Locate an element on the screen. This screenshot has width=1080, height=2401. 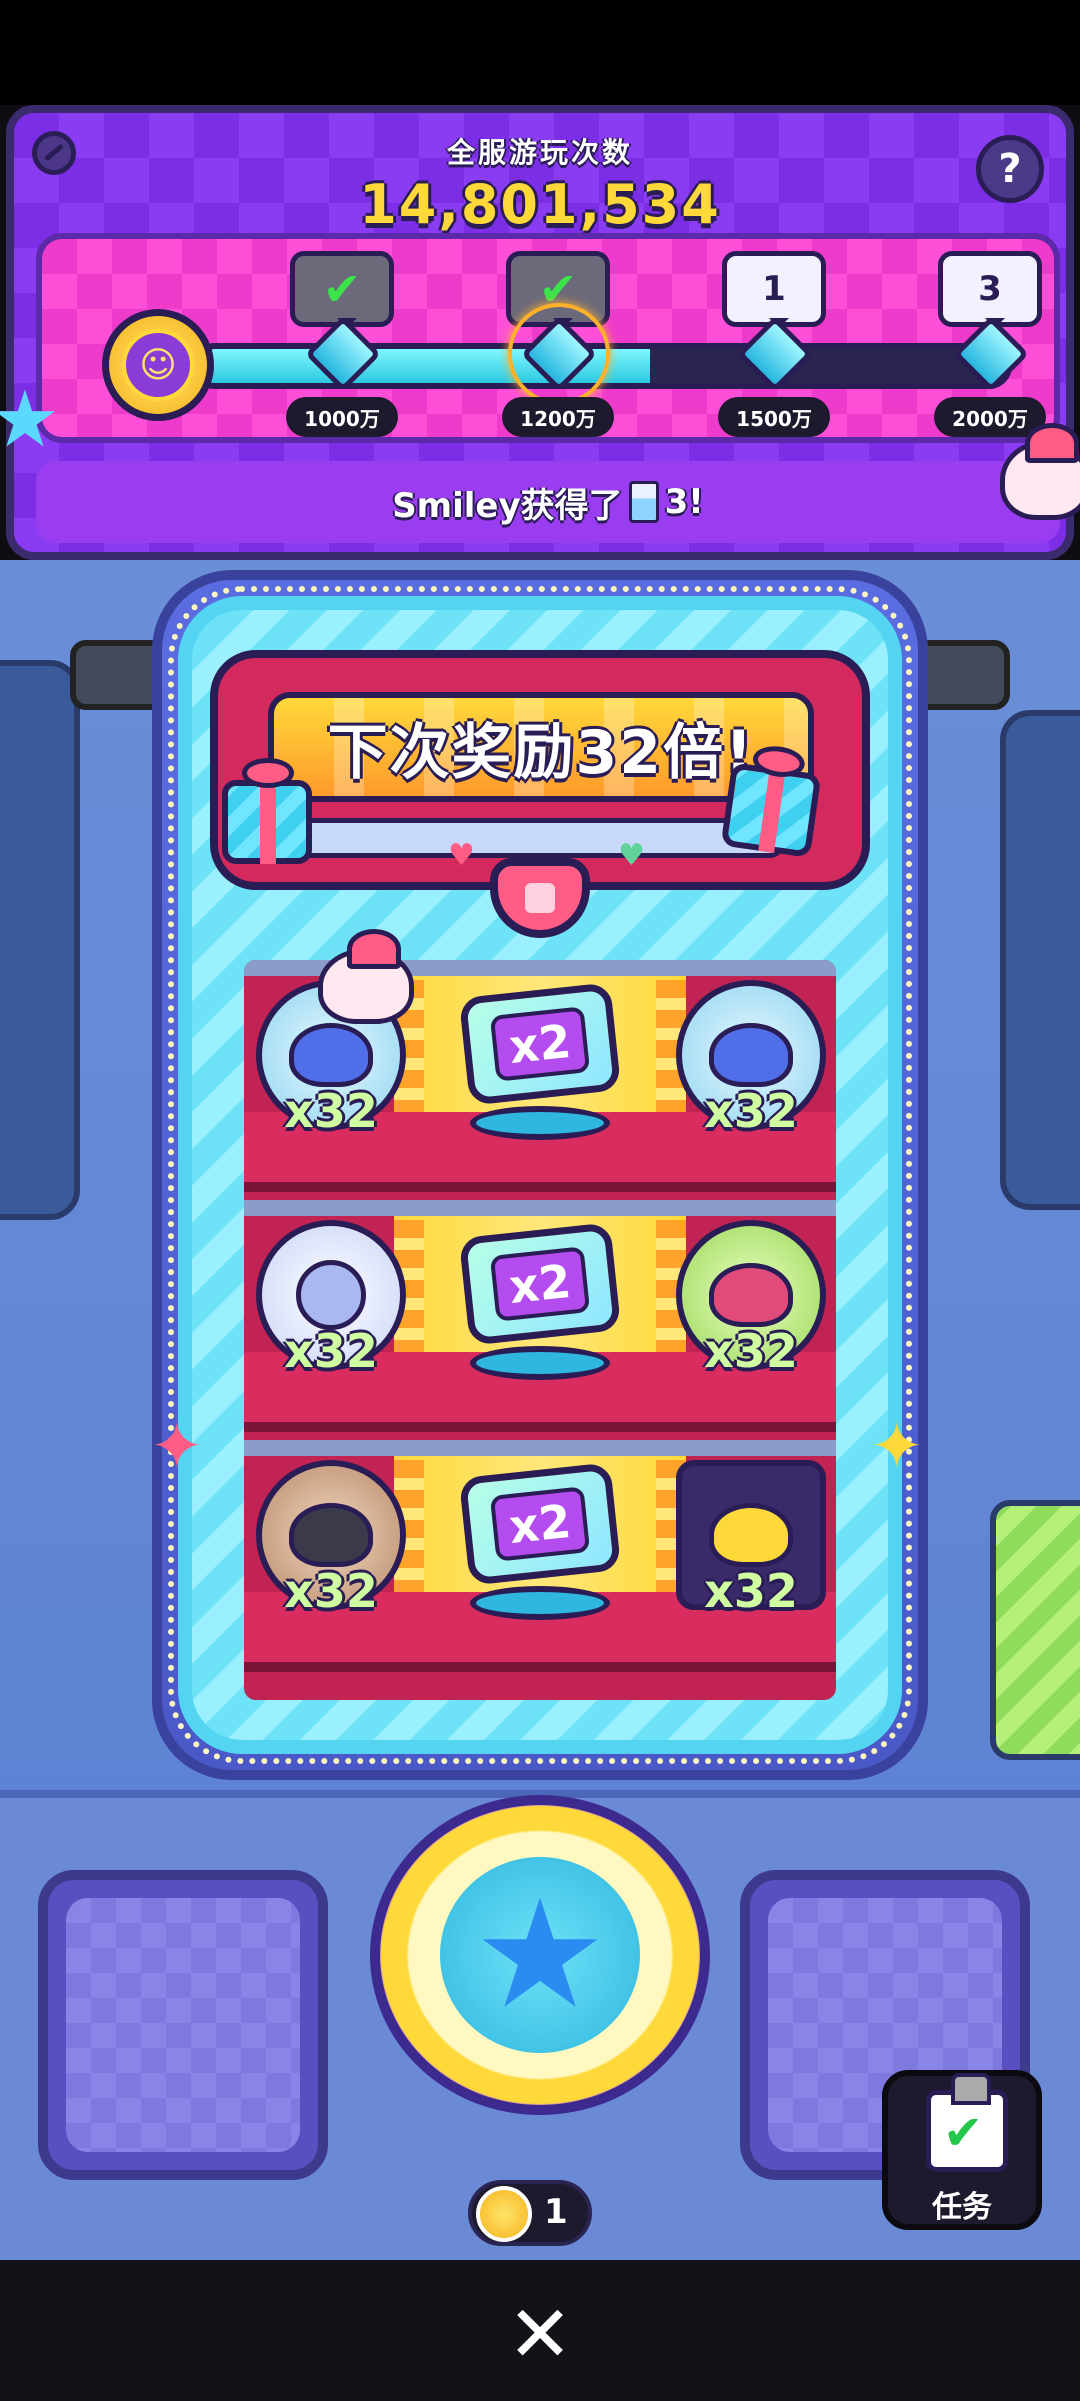
banner-base is located at coordinates (541, 838).